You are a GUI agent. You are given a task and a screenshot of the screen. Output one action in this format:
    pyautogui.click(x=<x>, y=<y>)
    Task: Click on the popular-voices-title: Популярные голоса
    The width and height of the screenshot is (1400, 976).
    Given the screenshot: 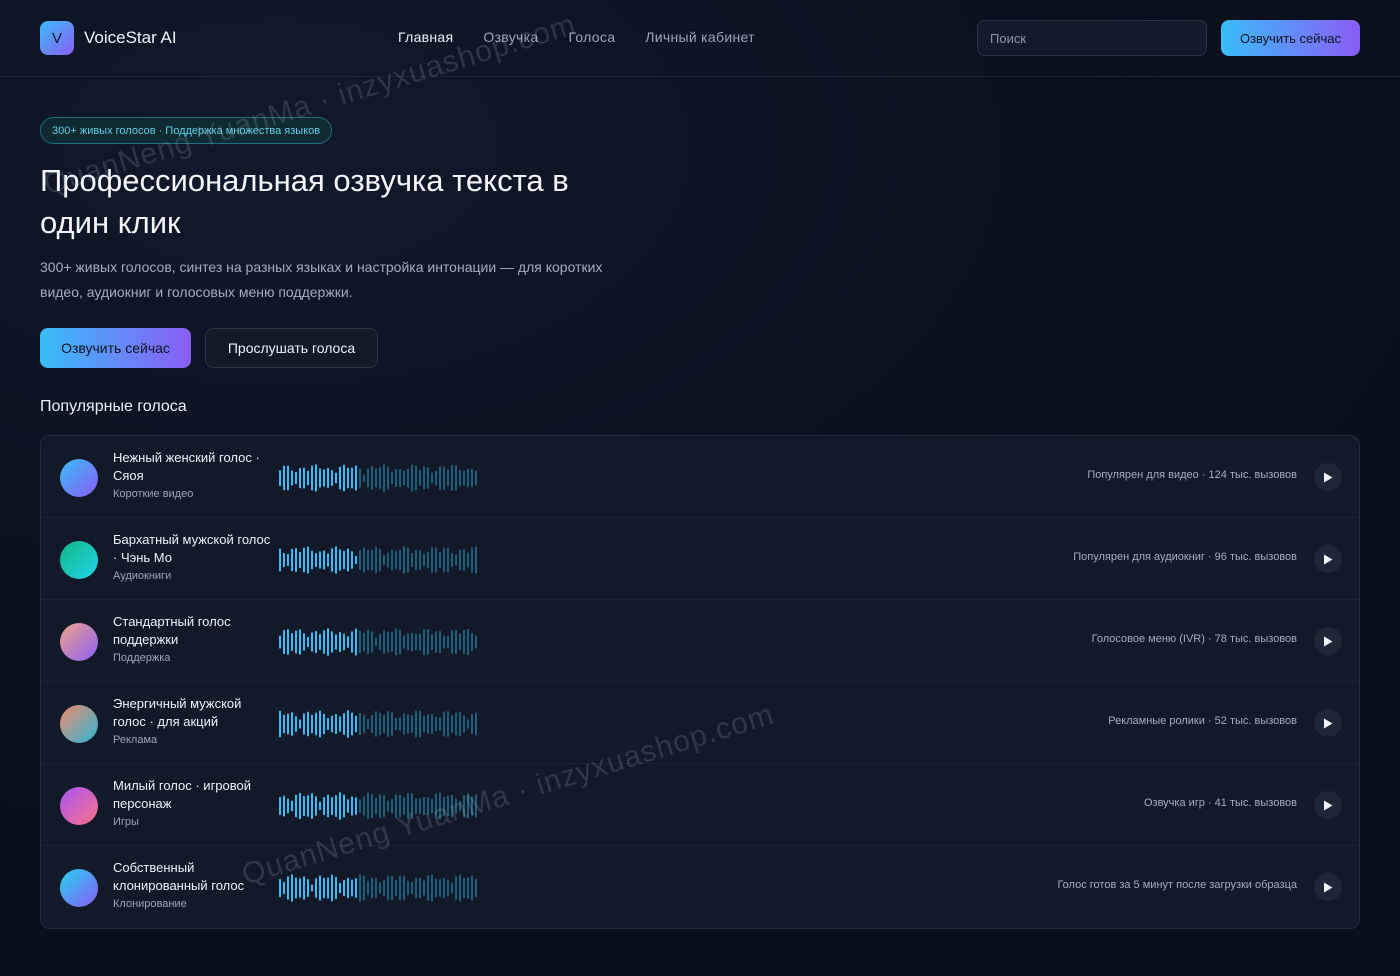 What is the action you would take?
    pyautogui.click(x=113, y=406)
    